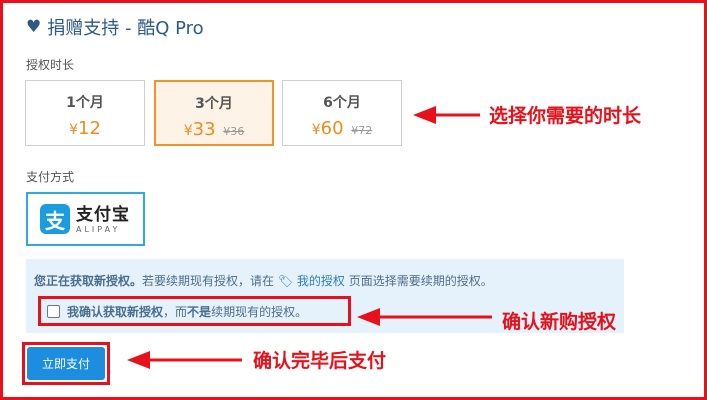 Image resolution: width=707 pixels, height=400 pixels. I want to click on plan-option-1-month: 1个月 ¥12, so click(85, 113).